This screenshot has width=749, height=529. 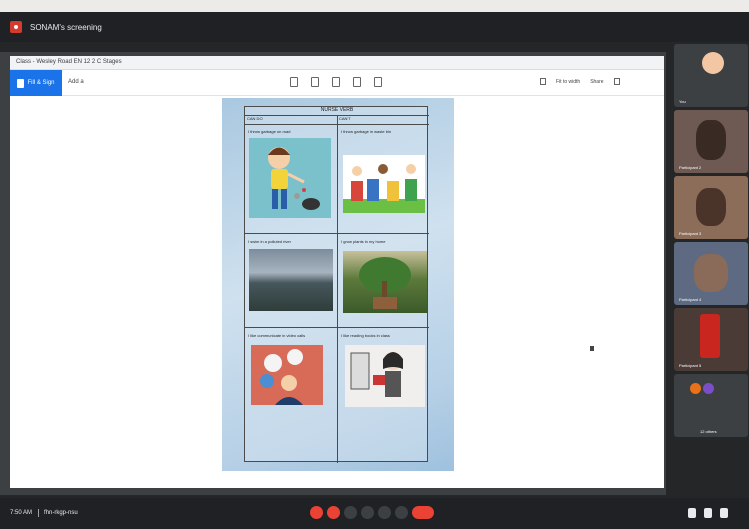 What do you see at coordinates (596, 82) in the screenshot?
I see `share-button: Share` at bounding box center [596, 82].